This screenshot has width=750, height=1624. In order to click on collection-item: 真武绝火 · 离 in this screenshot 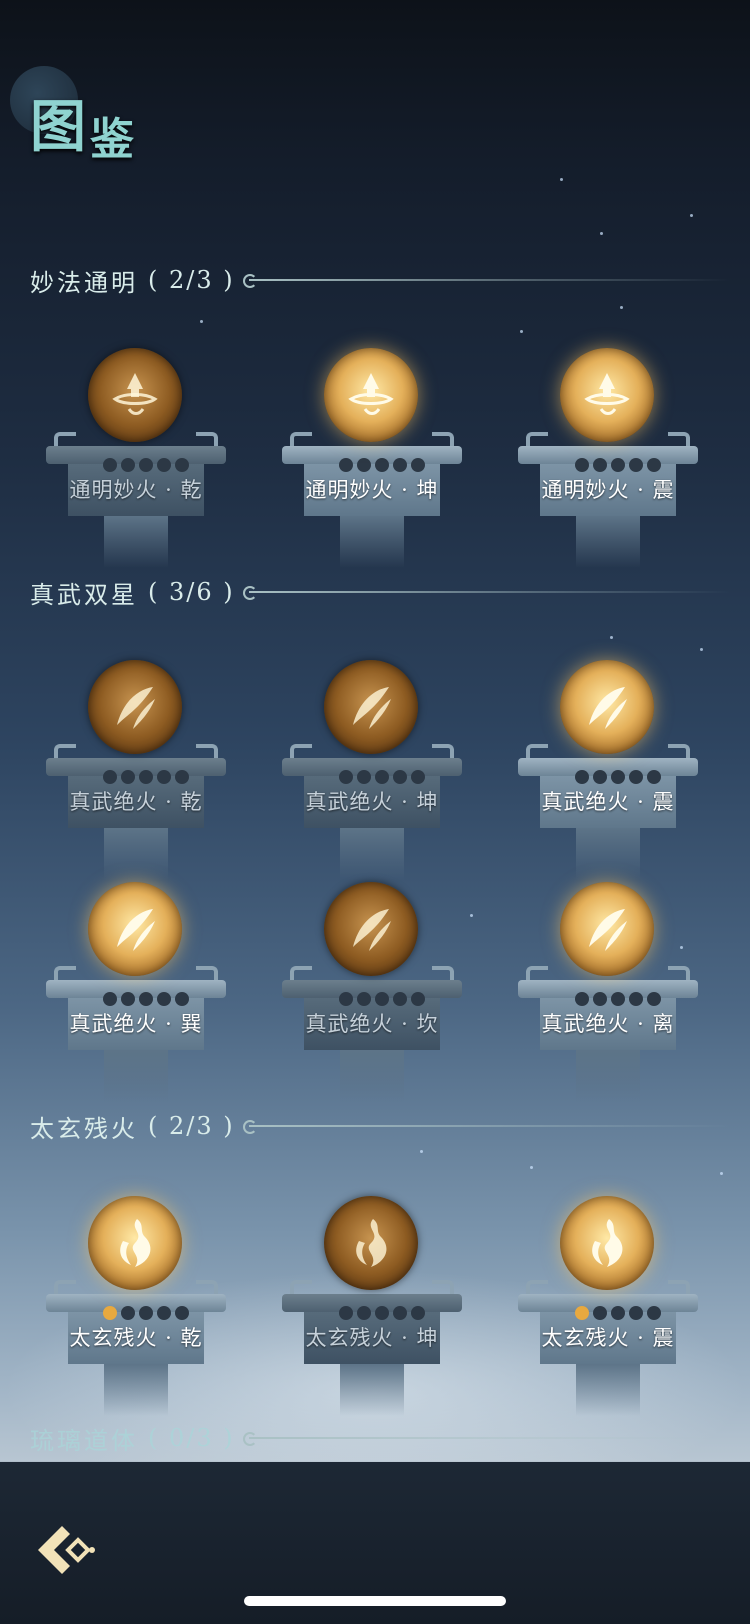, I will do `click(608, 992)`.